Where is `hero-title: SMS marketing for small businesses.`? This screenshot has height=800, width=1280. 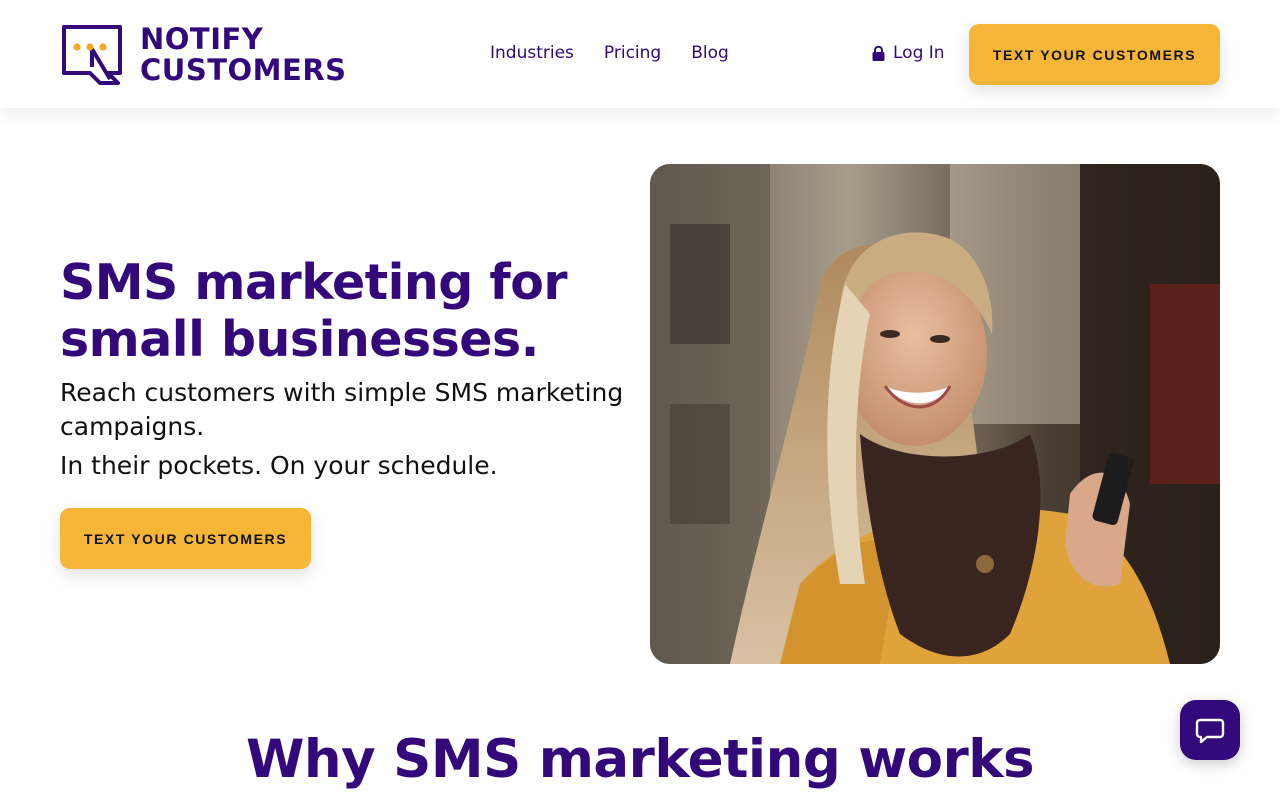
hero-title: SMS marketing for small businesses. is located at coordinates (314, 311).